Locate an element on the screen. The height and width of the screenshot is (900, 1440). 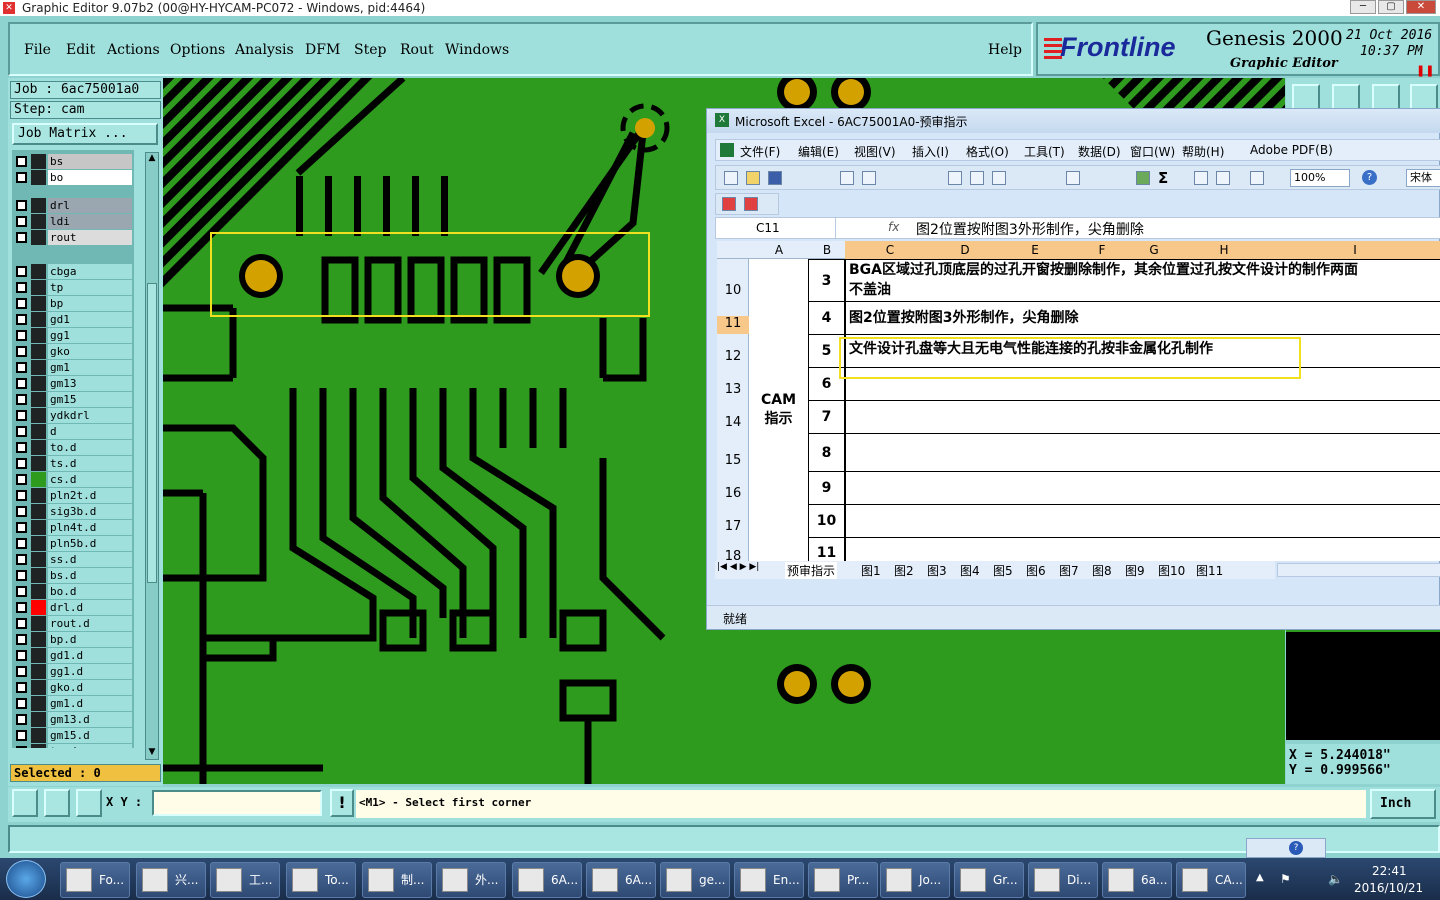
grid-tool-icon is located at coordinates (89, 803).